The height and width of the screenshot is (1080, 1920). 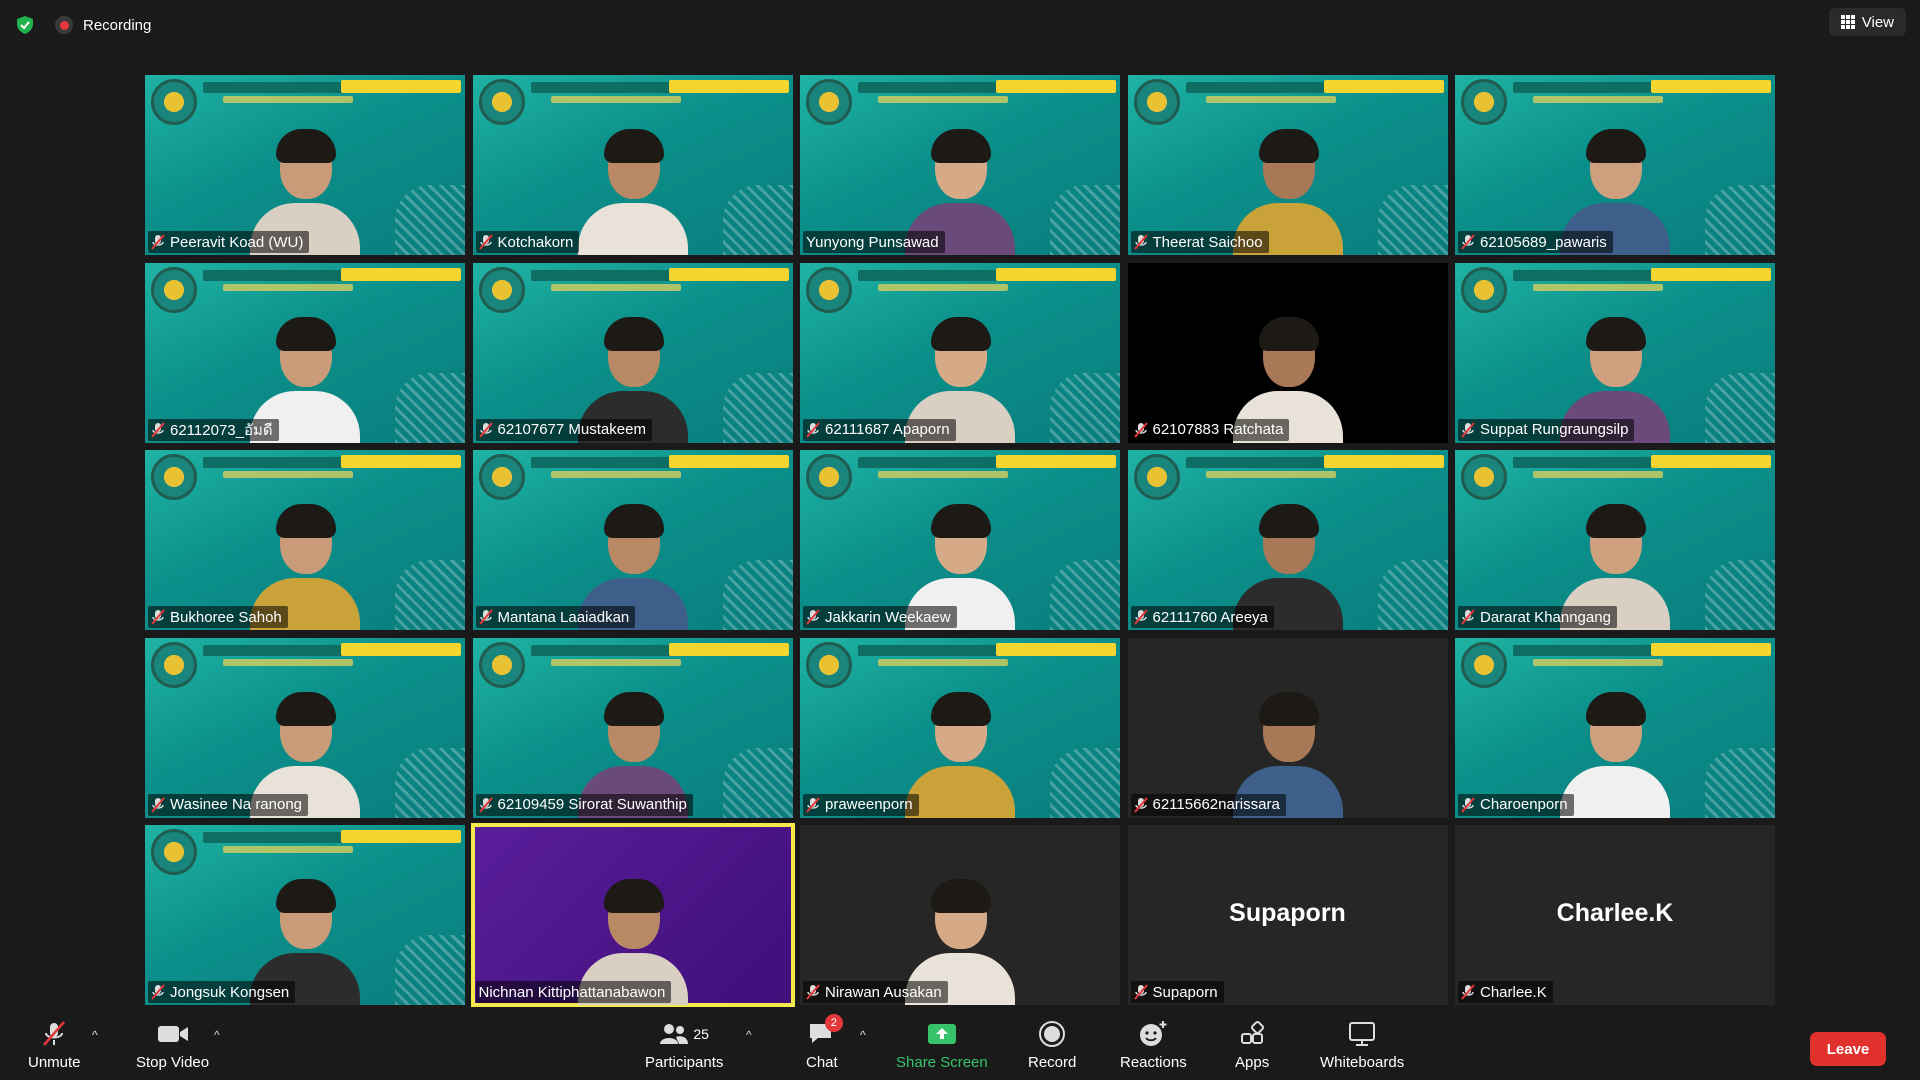 What do you see at coordinates (1615, 165) in the screenshot?
I see `participant-tile: 62105689_pawaris` at bounding box center [1615, 165].